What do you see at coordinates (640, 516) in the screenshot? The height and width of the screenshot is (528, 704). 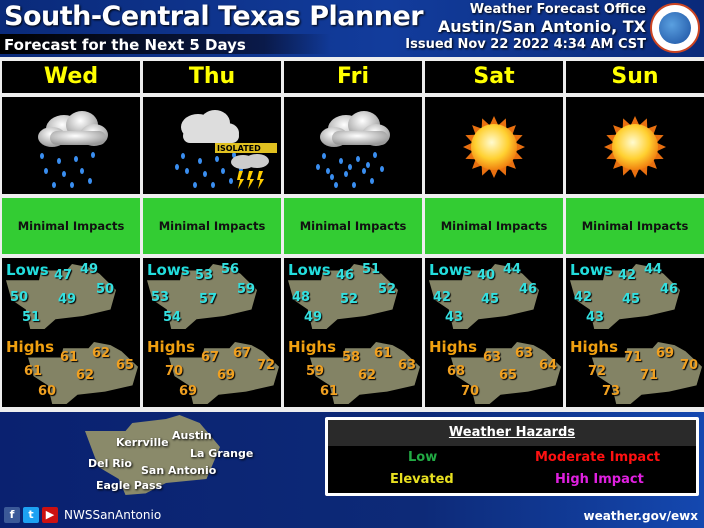 I see `website-link: weather.gov/ewx` at bounding box center [640, 516].